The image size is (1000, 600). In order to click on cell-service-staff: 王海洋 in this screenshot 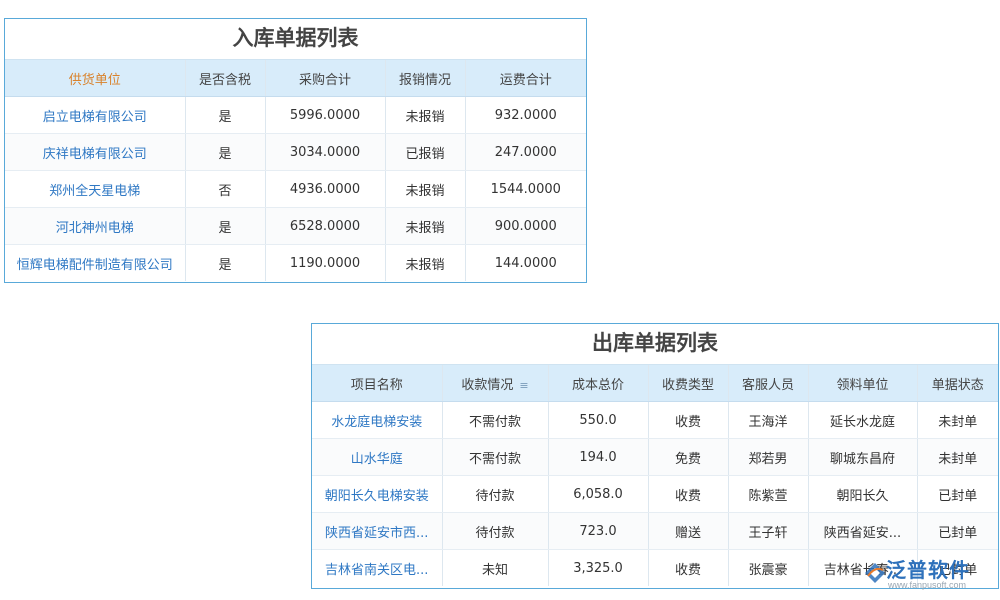, I will do `click(768, 420)`.